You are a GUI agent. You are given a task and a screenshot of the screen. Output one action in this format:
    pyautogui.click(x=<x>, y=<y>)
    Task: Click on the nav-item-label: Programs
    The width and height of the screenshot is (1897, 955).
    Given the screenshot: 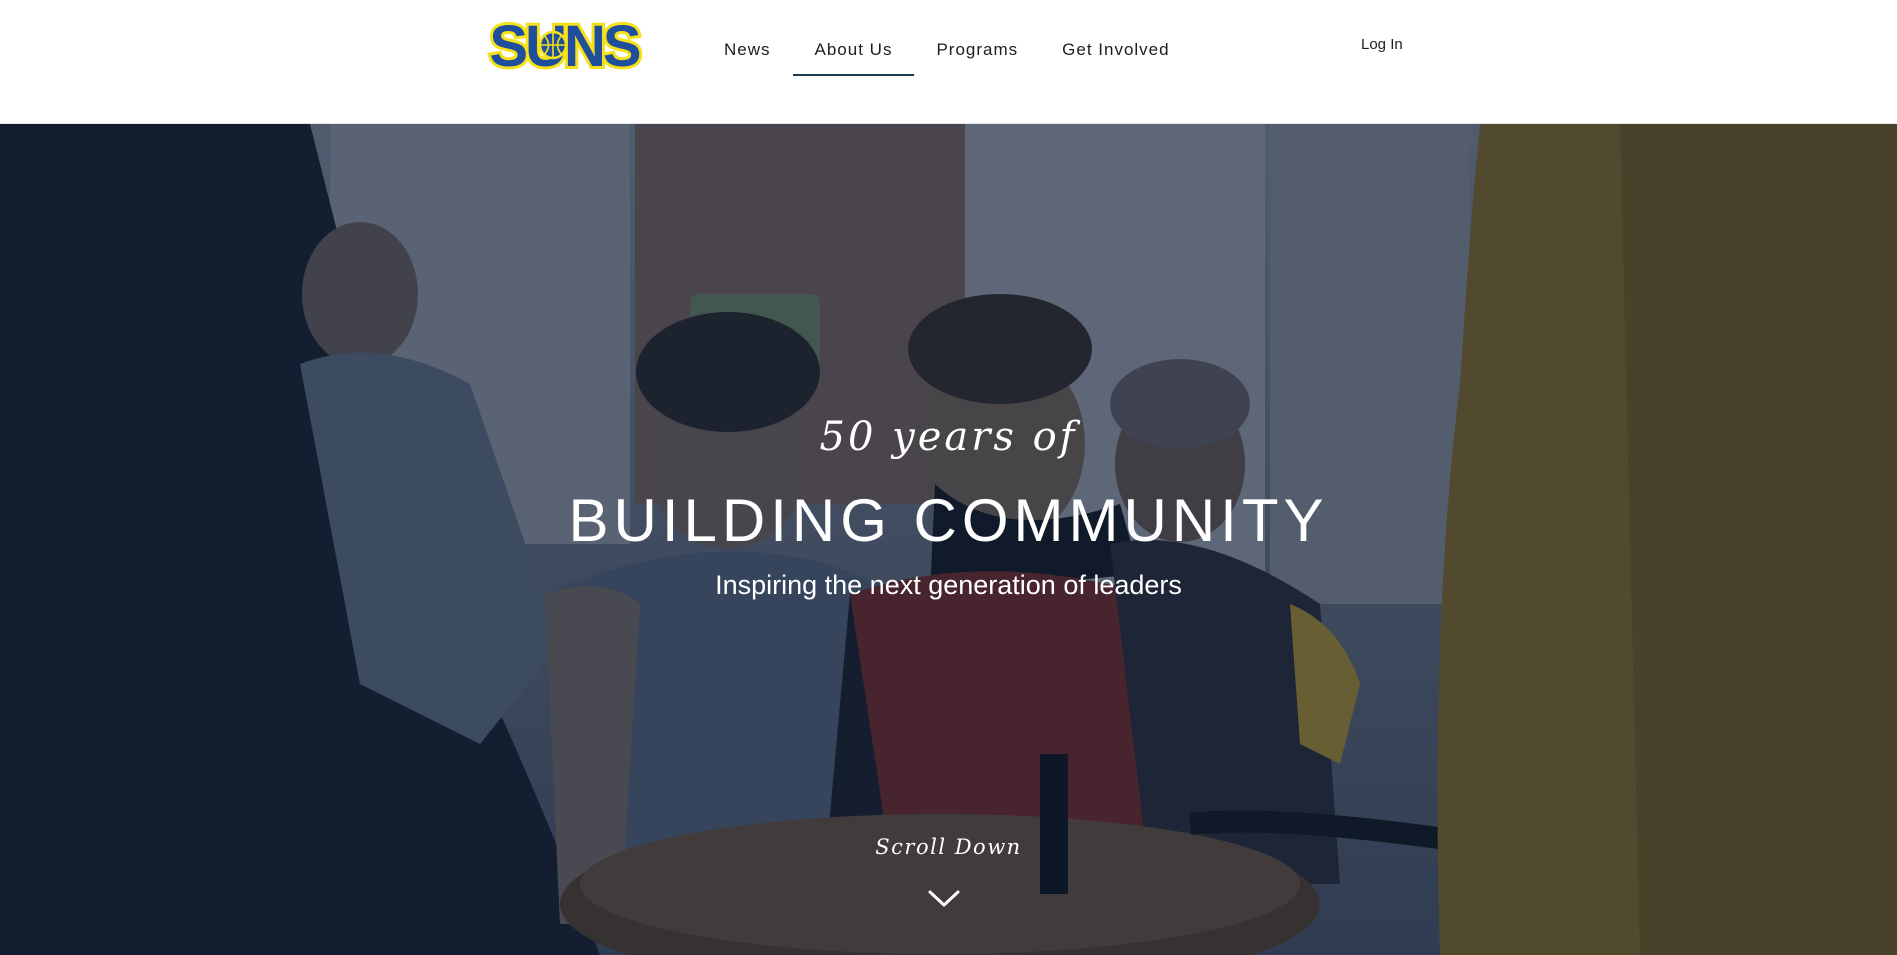 What is the action you would take?
    pyautogui.click(x=977, y=49)
    